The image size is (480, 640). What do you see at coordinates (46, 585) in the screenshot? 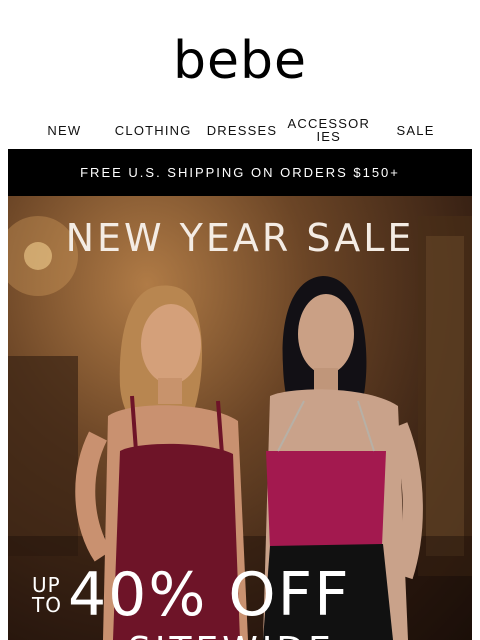
I see `offer-up-text: UP` at bounding box center [46, 585].